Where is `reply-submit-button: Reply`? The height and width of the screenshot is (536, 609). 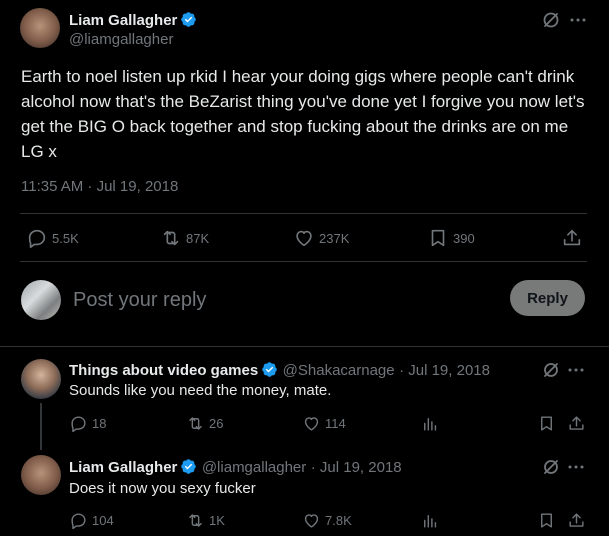 reply-submit-button: Reply is located at coordinates (547, 298).